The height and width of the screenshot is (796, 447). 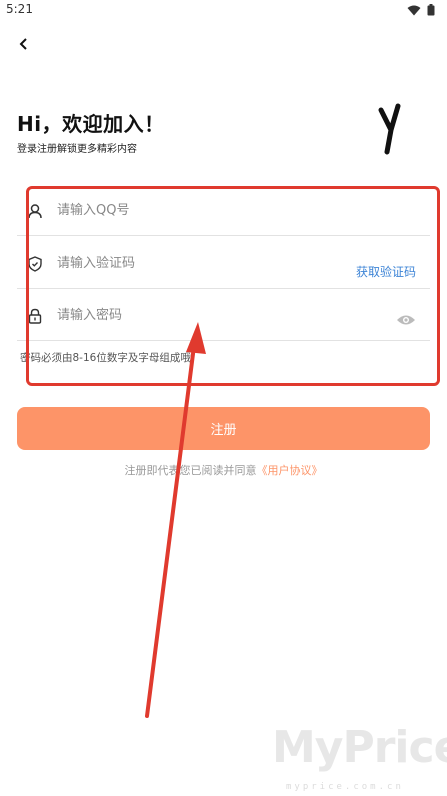 What do you see at coordinates (406, 320) in the screenshot?
I see `eye-icon` at bounding box center [406, 320].